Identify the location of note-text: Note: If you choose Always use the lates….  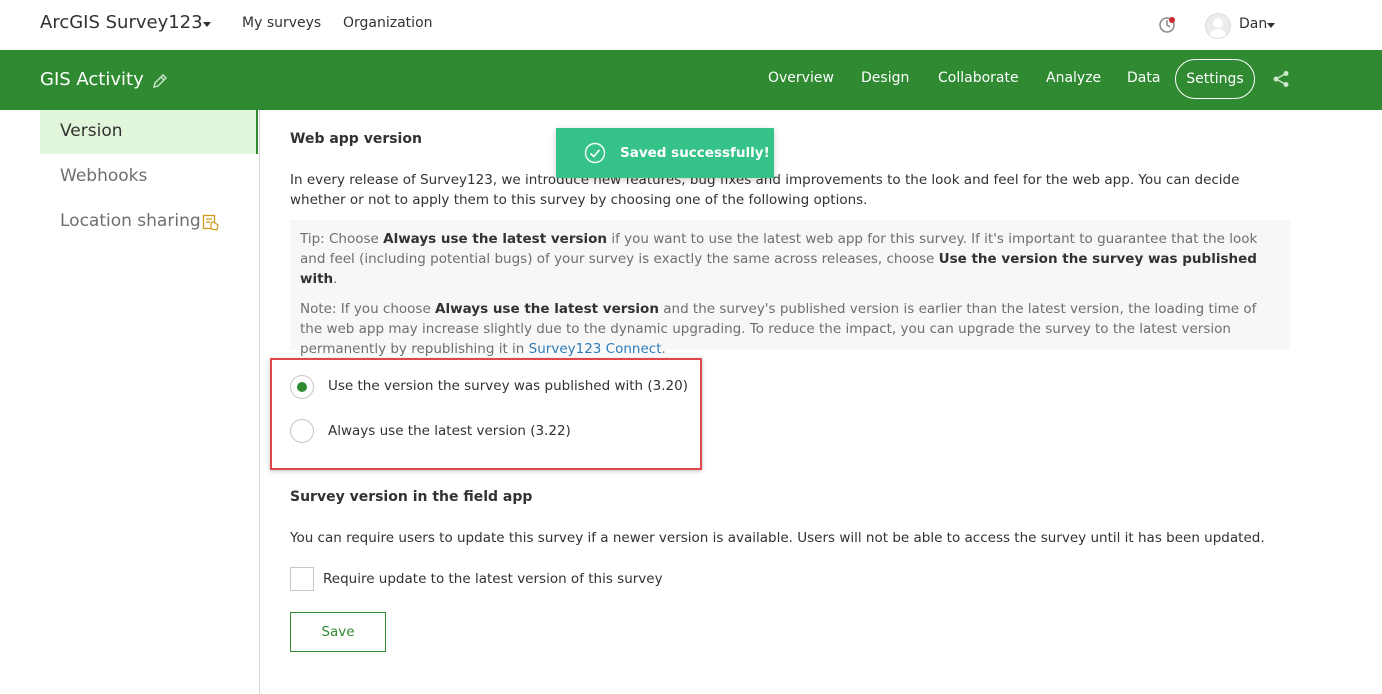
(778, 329).